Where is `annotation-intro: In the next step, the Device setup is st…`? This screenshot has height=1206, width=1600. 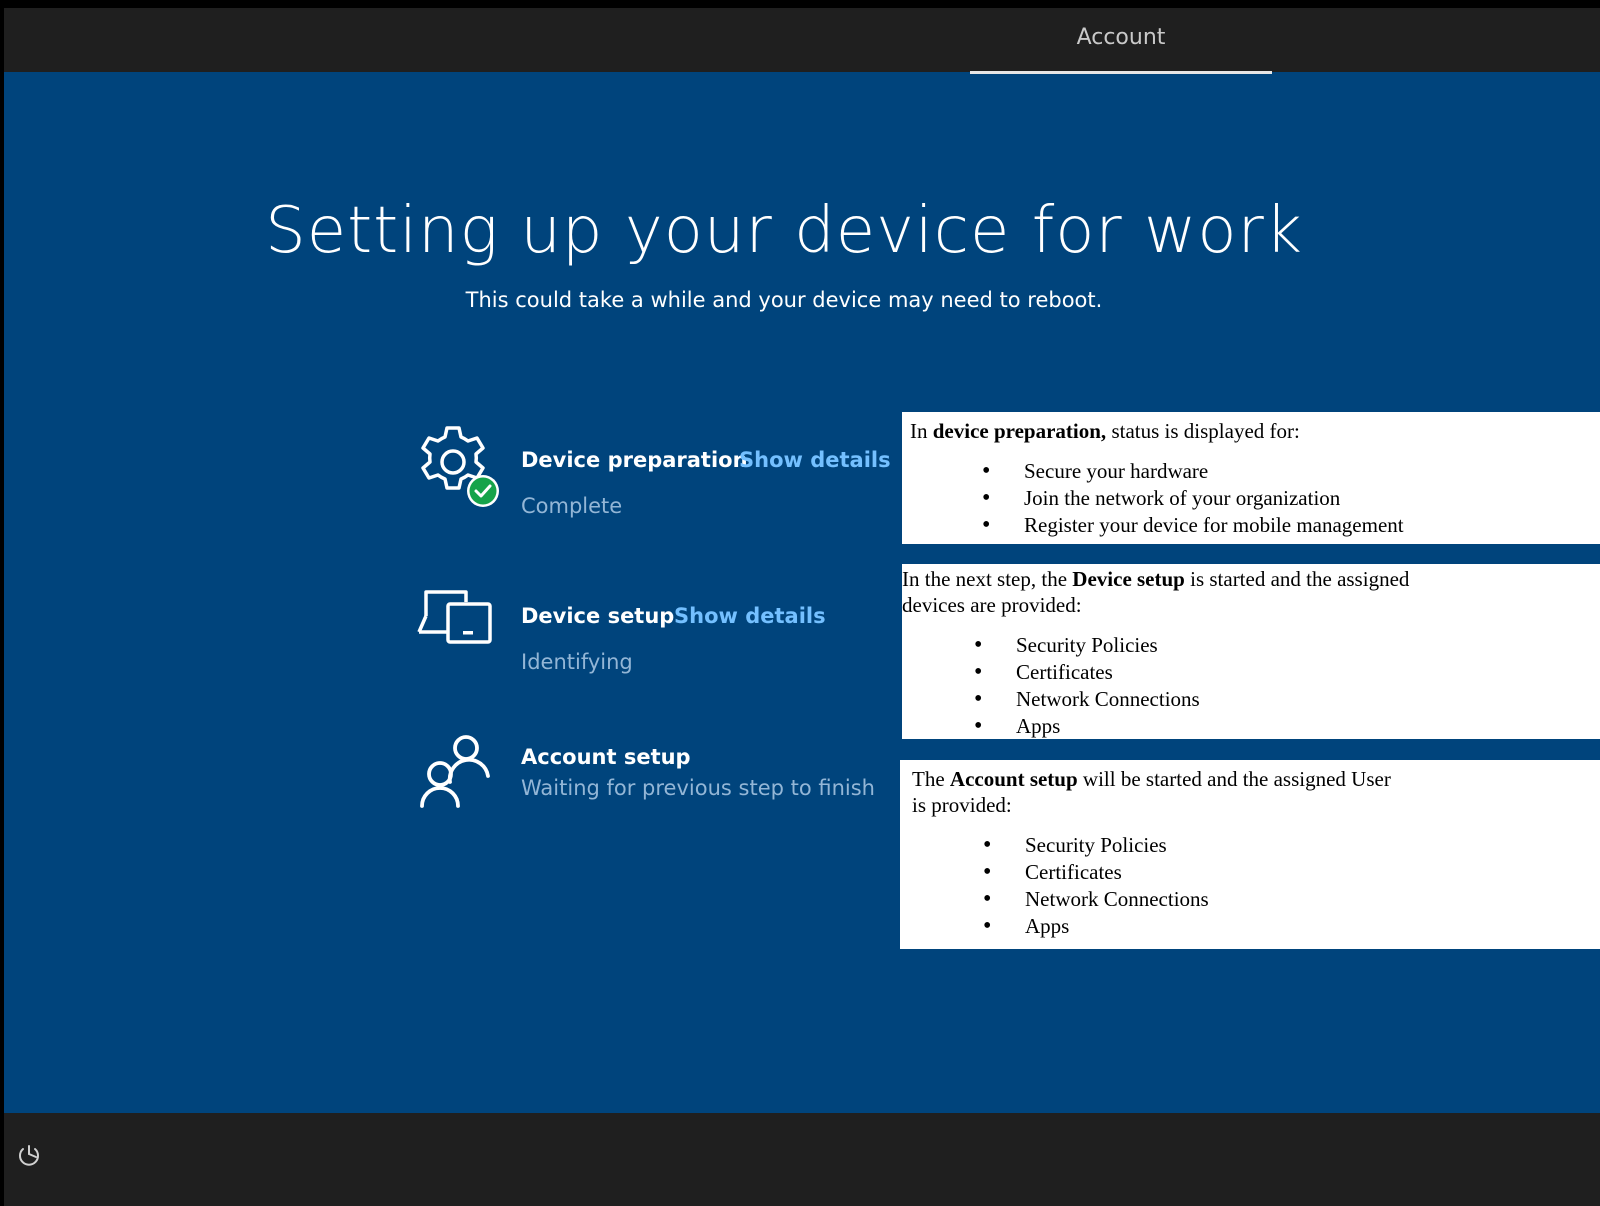
annotation-intro: In the next step, the Device setup is st… is located at coordinates (1251, 592).